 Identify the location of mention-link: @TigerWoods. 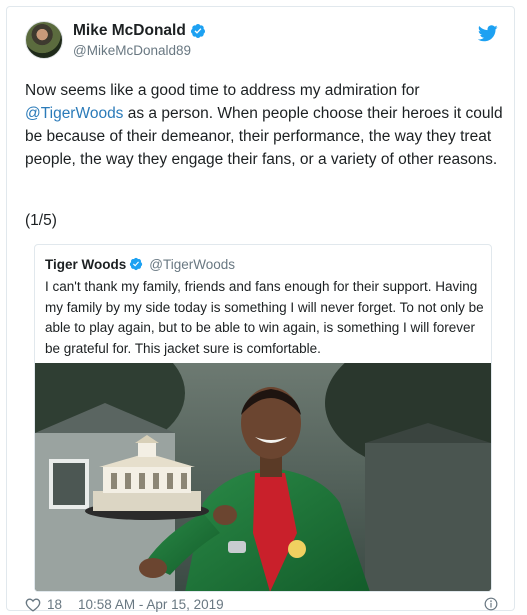
(74, 113).